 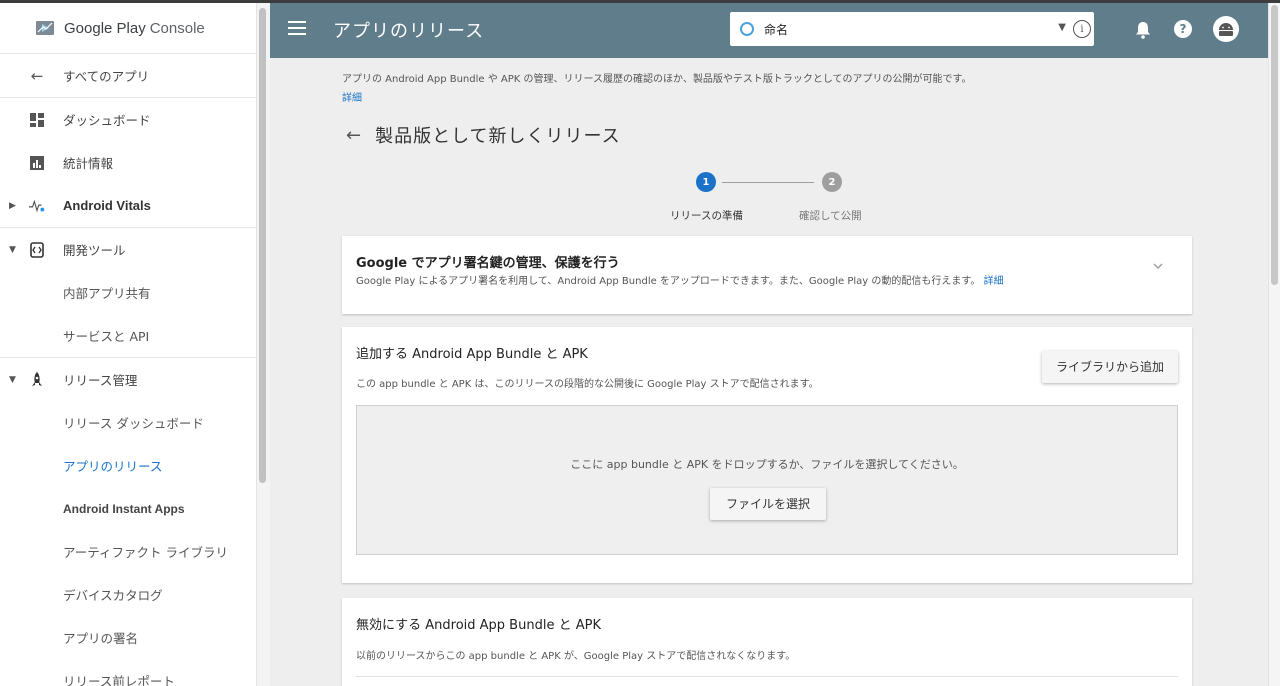 What do you see at coordinates (37, 379) in the screenshot?
I see `rocket-icon` at bounding box center [37, 379].